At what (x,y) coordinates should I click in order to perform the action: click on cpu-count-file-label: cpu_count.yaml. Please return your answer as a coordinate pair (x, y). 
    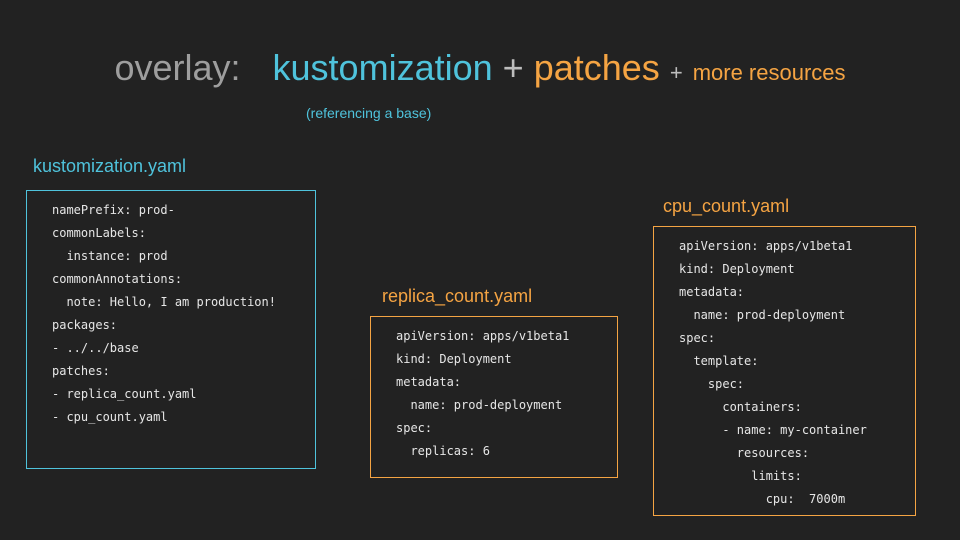
    Looking at the image, I should click on (726, 206).